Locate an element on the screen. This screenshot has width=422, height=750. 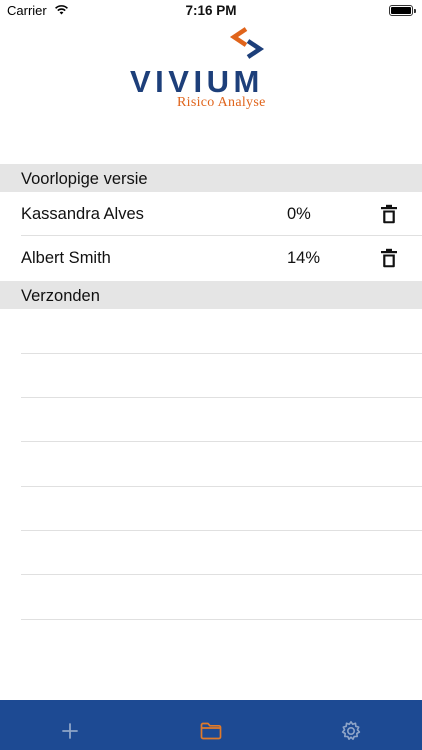
draft-row: Kassandra Alves 0% is located at coordinates (211, 214).